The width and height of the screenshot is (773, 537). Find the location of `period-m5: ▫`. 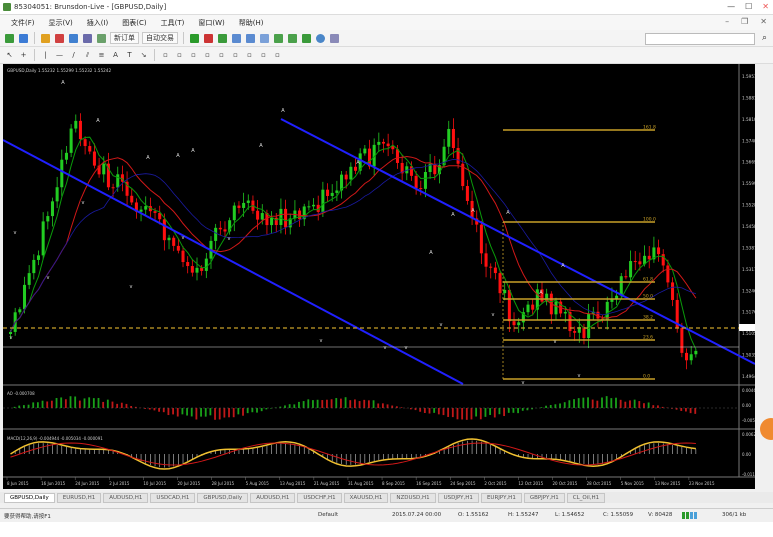

period-m5: ▫ is located at coordinates (179, 55).